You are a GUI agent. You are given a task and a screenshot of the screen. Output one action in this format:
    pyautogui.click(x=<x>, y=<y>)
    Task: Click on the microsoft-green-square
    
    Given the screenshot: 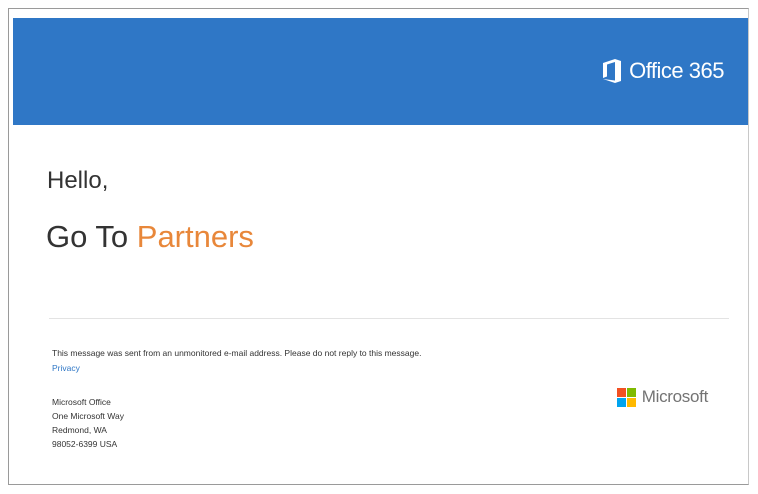 What is the action you would take?
    pyautogui.click(x=631, y=392)
    